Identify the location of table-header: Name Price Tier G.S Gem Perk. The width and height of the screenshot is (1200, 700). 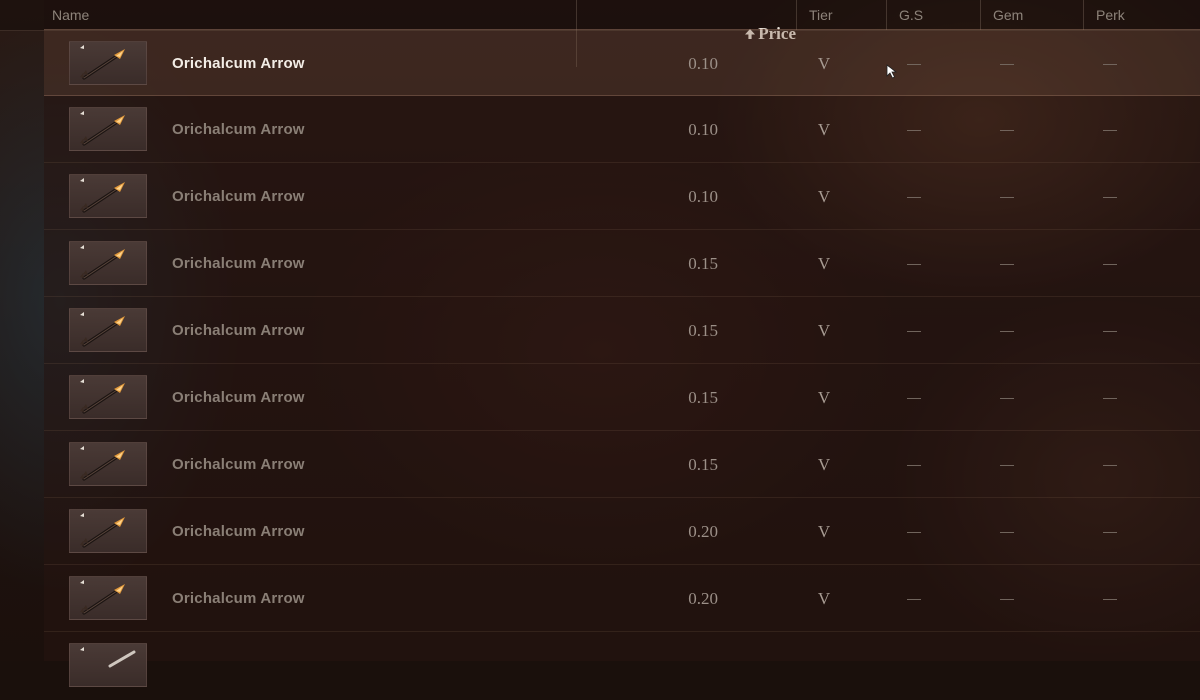
(600, 33).